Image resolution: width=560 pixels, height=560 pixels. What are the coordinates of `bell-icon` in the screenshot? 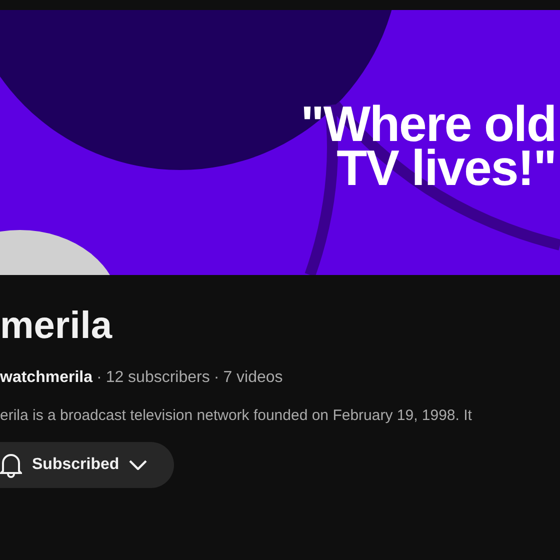 It's located at (11, 465).